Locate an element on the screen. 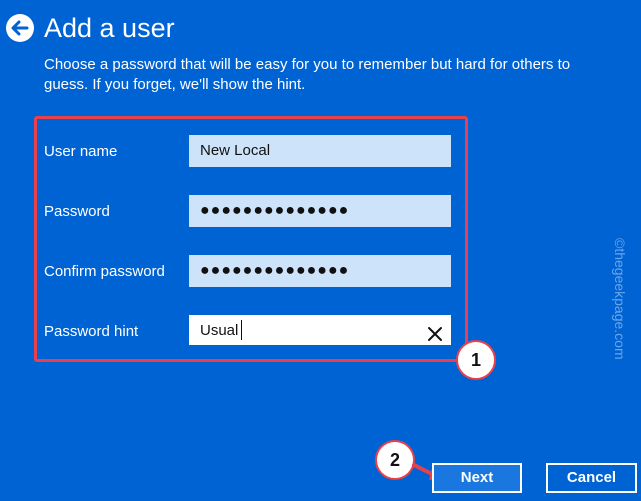 This screenshot has height=501, width=641. password-label: Password is located at coordinates (77, 211).